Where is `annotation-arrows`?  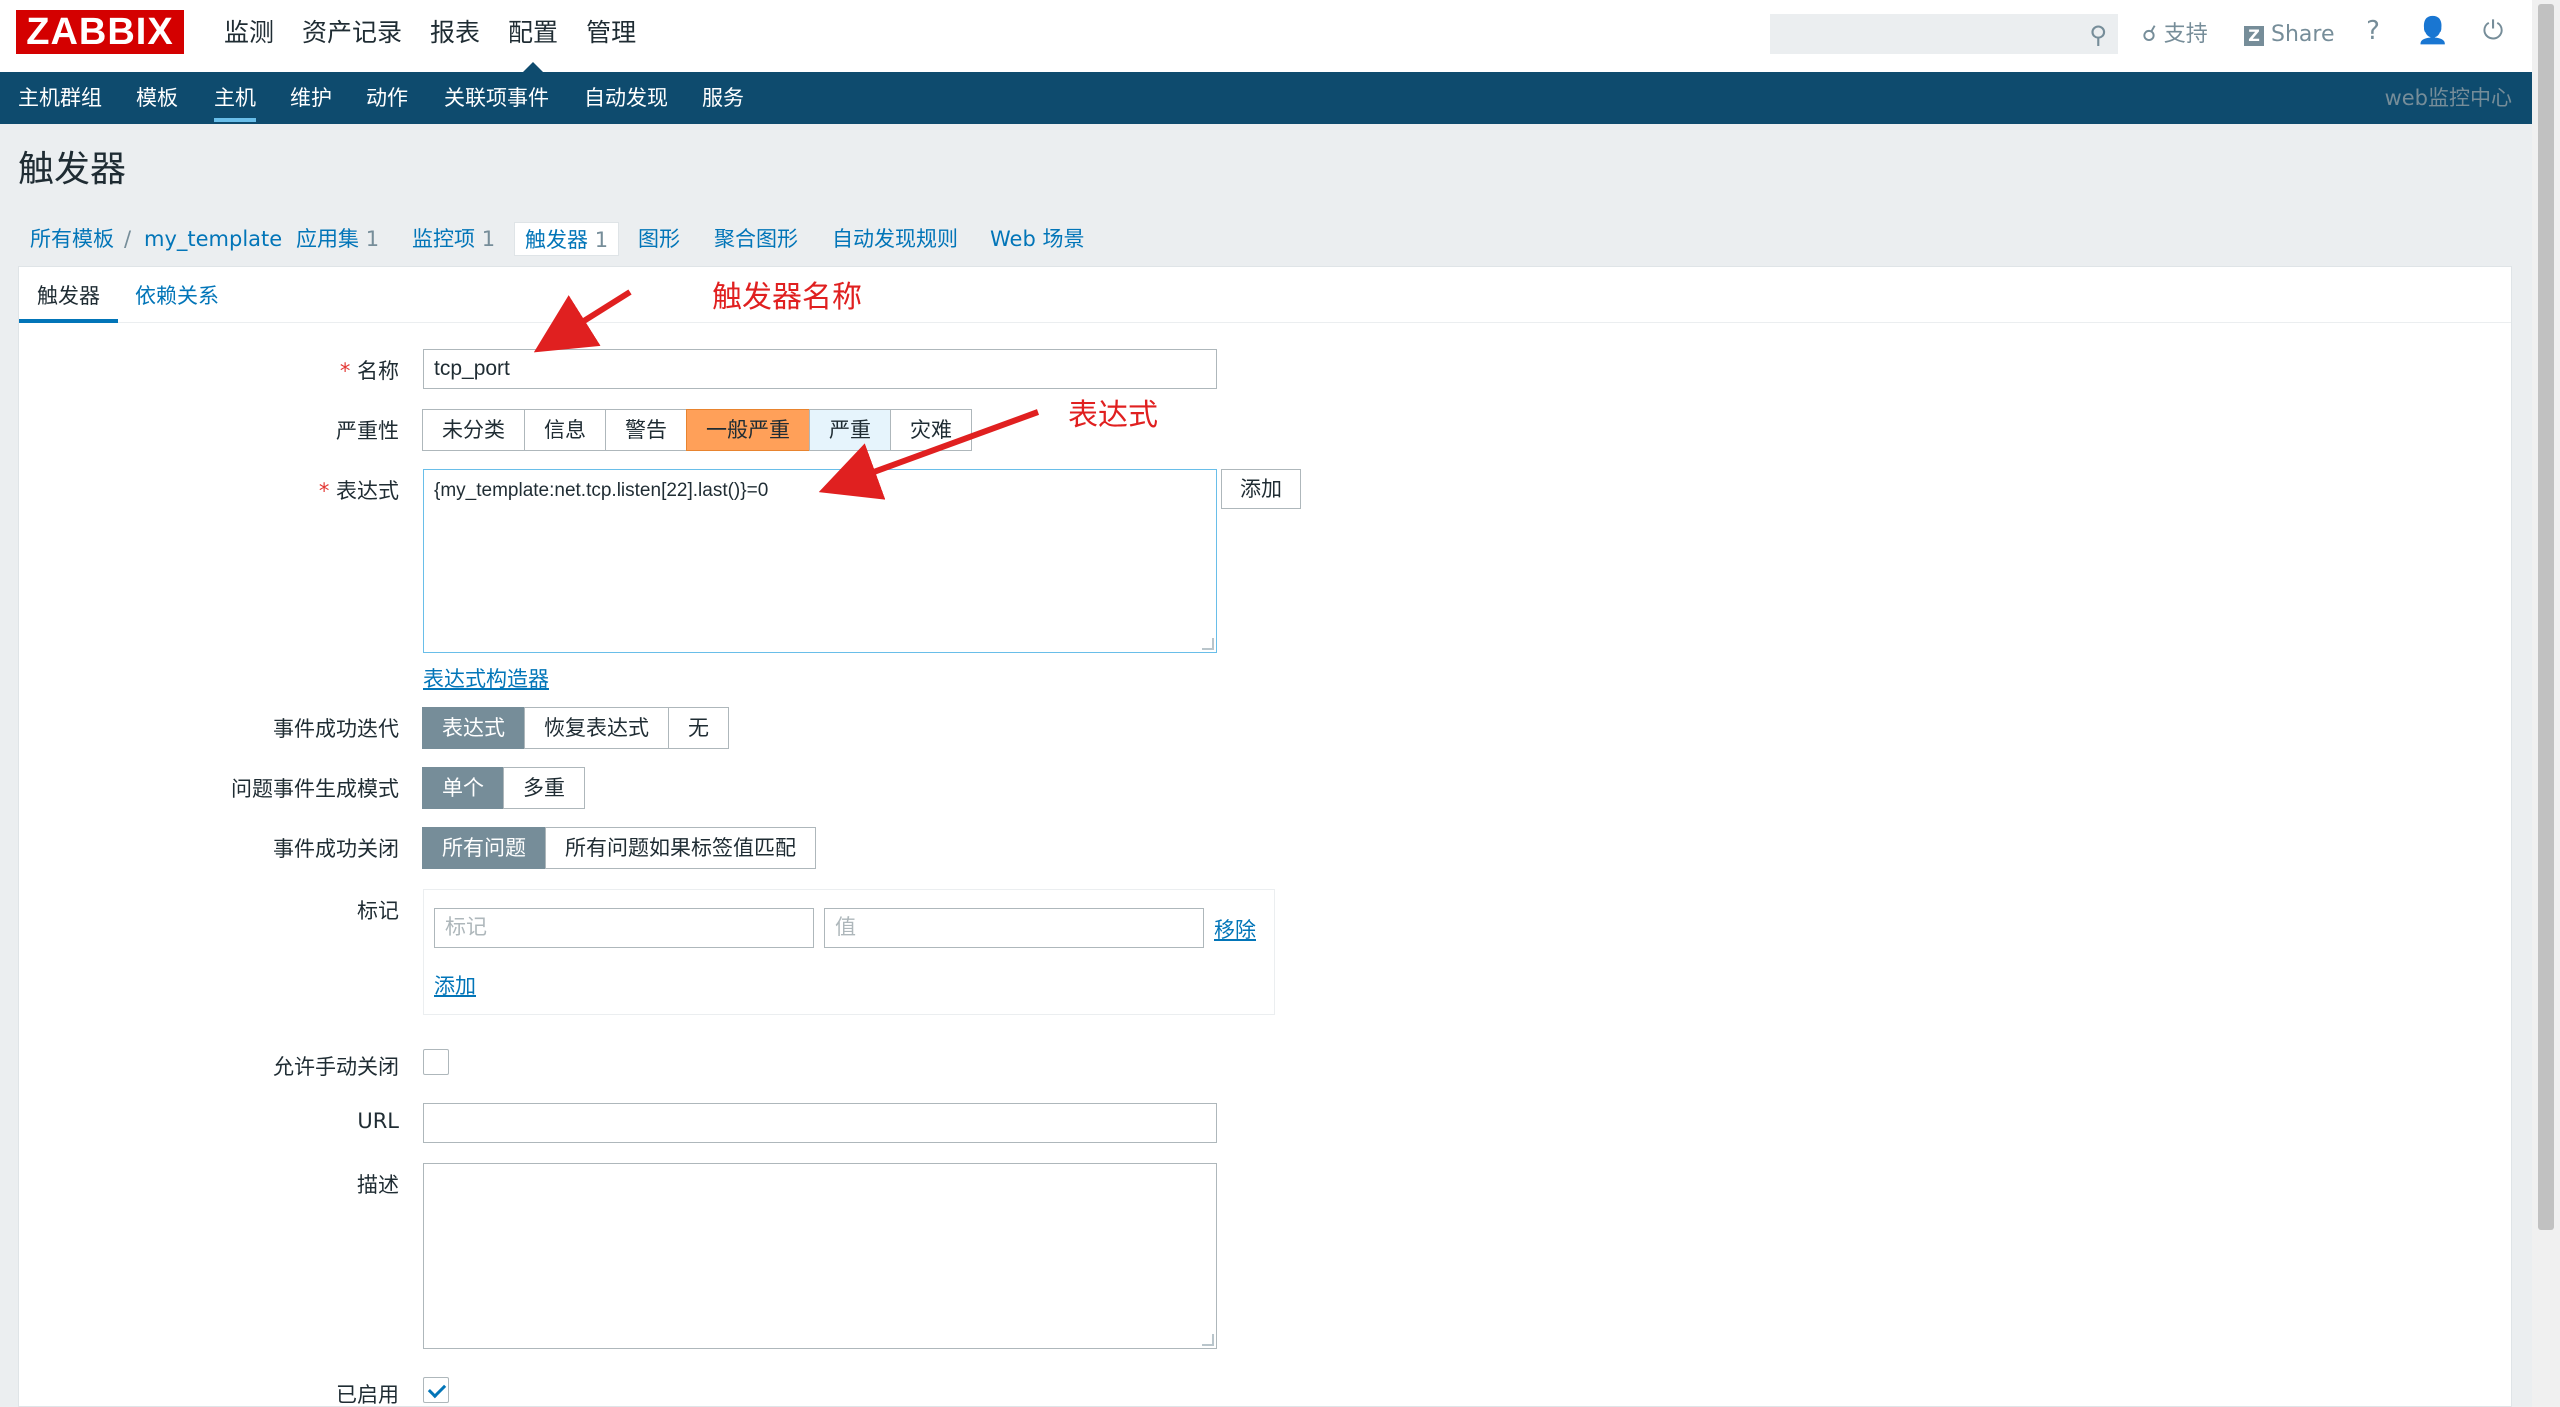 annotation-arrows is located at coordinates (786, 394).